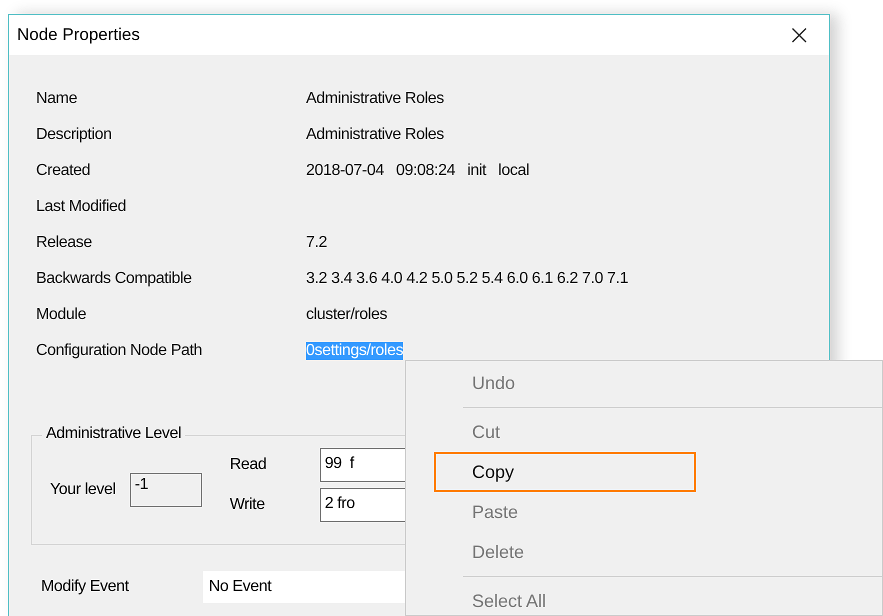  I want to click on field-label: Your level, so click(83, 490).